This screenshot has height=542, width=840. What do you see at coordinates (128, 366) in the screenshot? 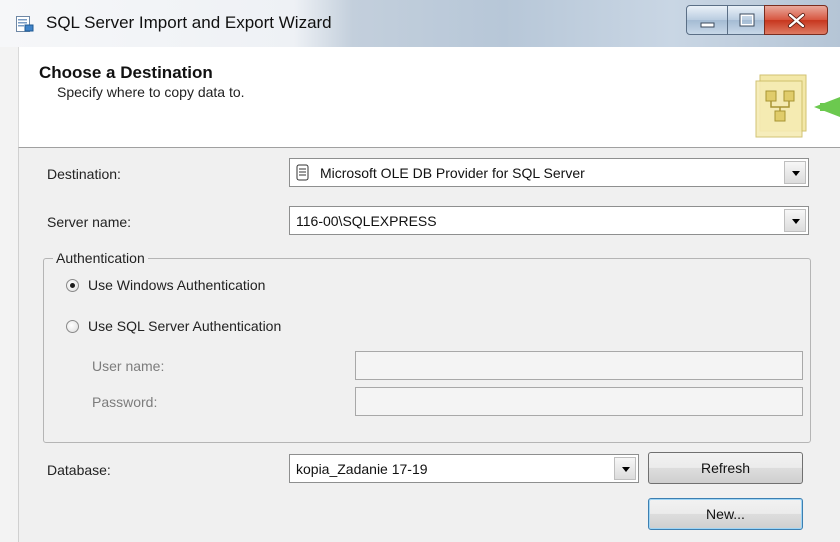
I see `username-label: User name:` at bounding box center [128, 366].